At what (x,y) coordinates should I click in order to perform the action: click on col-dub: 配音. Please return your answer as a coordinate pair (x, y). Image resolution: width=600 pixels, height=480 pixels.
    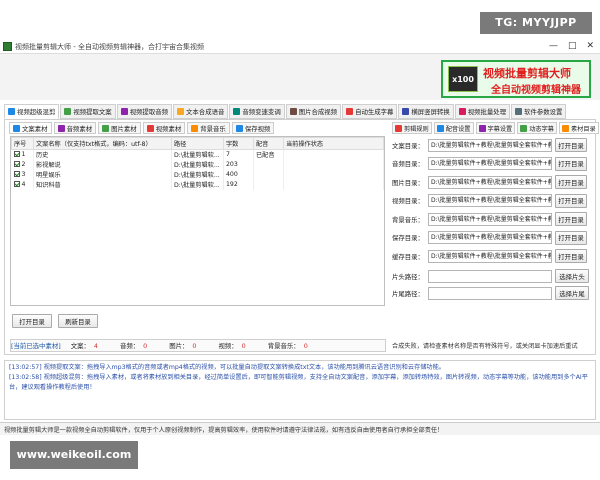
    Looking at the image, I should click on (268, 143).